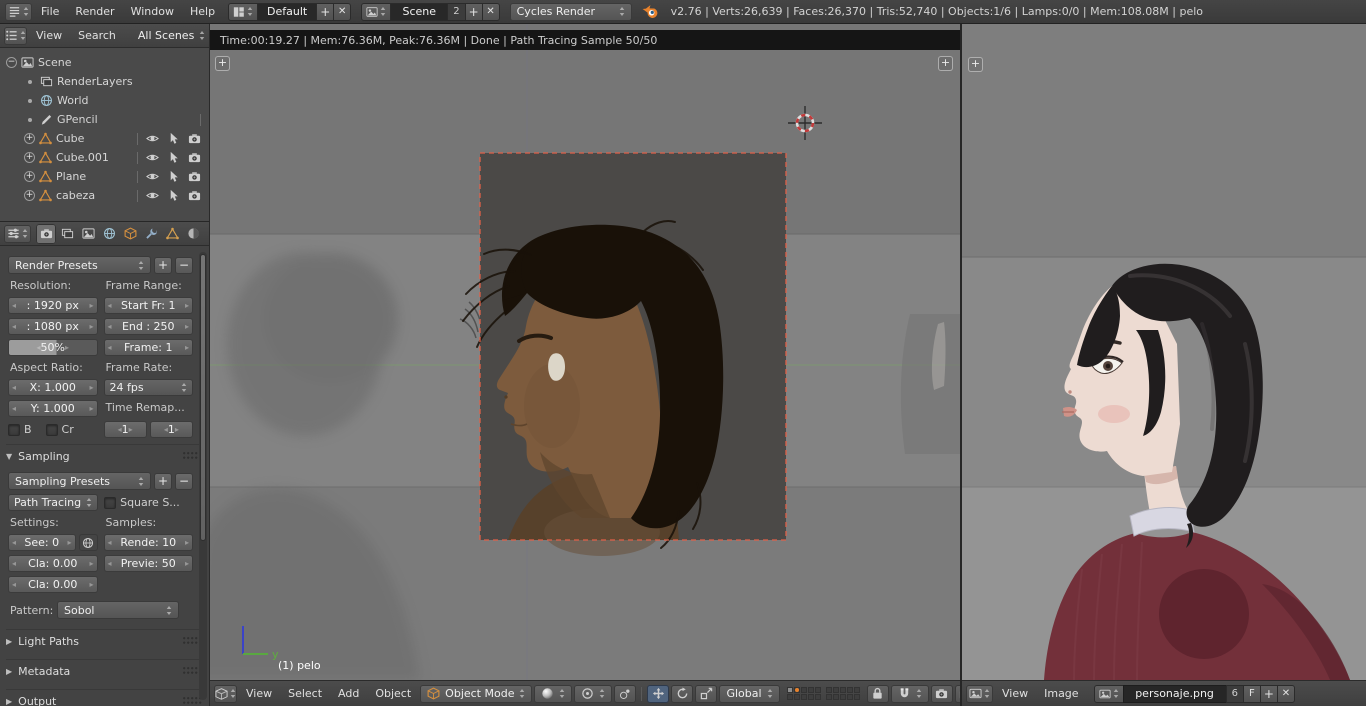 The height and width of the screenshot is (706, 1366). I want to click on menu-file: File, so click(50, 11).